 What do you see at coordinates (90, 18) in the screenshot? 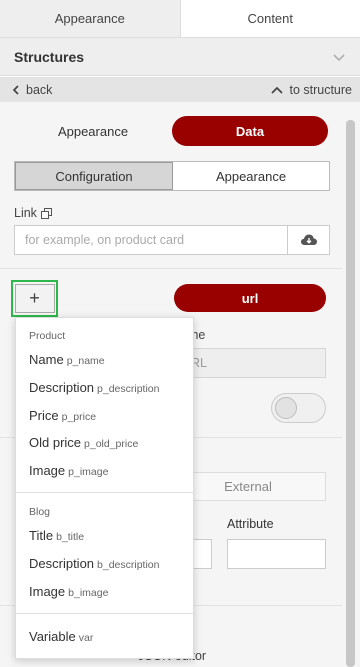
I see `tab-appearance: Appearance` at bounding box center [90, 18].